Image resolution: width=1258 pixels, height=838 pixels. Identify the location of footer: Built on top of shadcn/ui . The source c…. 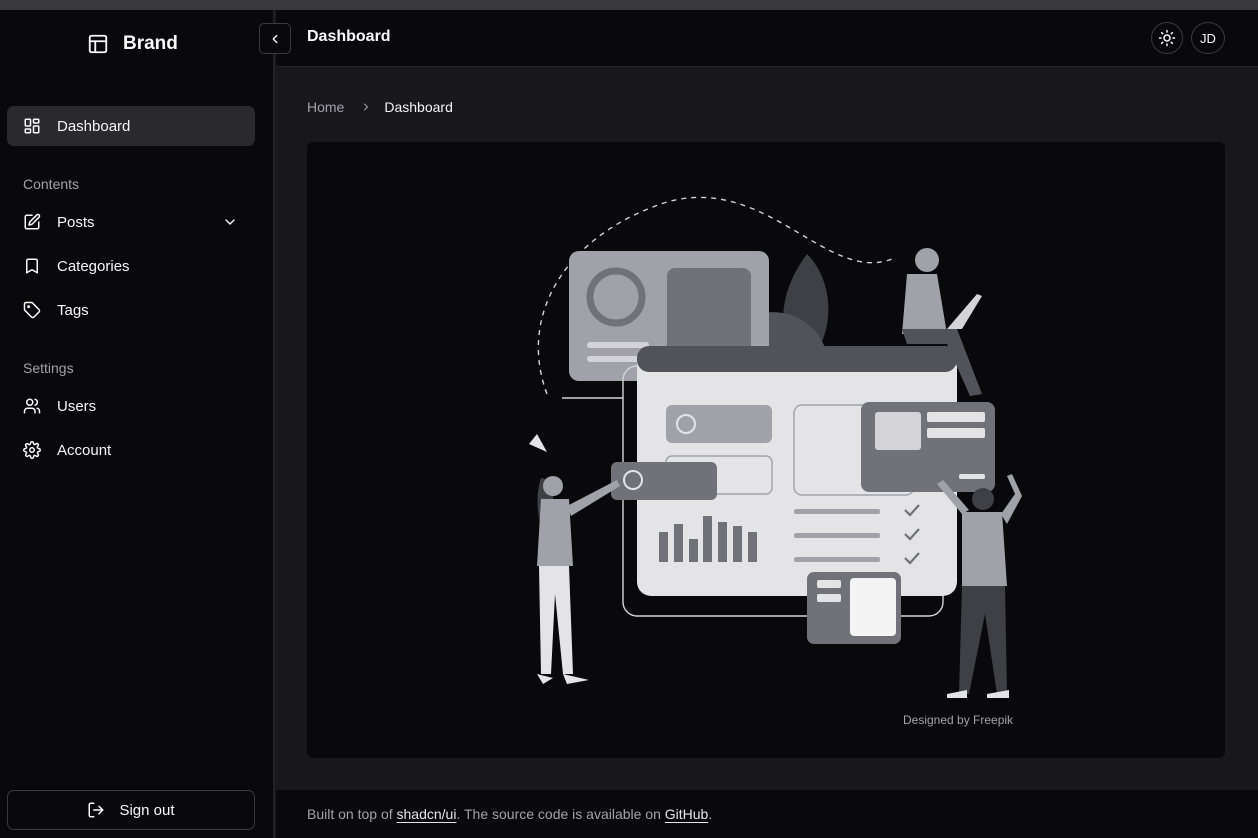
(767, 814).